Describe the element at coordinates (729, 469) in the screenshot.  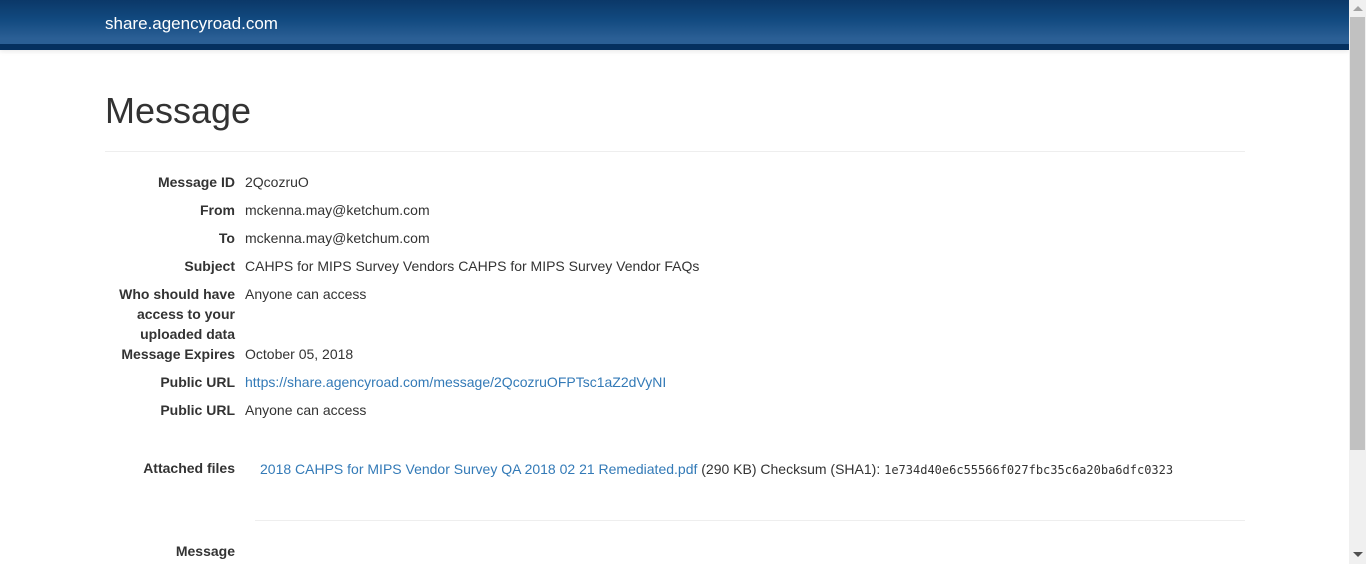
I see `file-size: (290 KB)` at that location.